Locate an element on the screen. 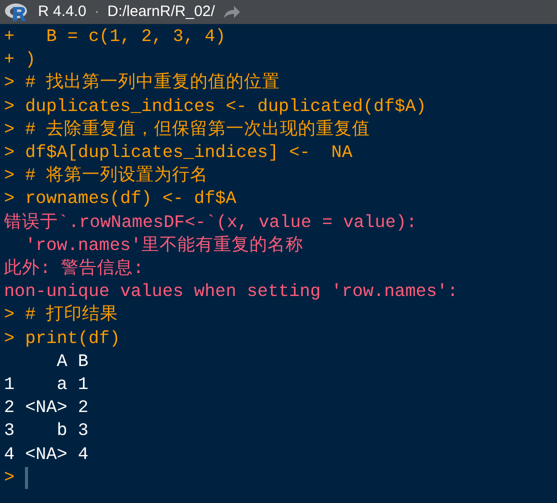 Image resolution: width=557 pixels, height=503 pixels. console-input-line: + ) is located at coordinates (20, 60).